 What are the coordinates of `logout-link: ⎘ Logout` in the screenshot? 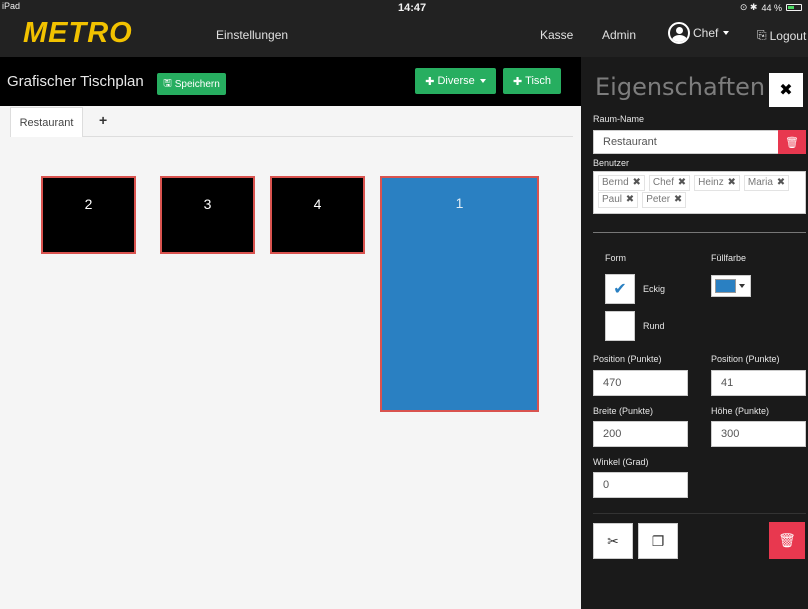 It's located at (781, 35).